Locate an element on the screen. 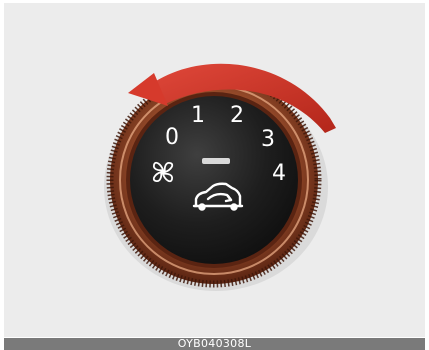  image-caption-bar: OYB040308L is located at coordinates (214, 344).